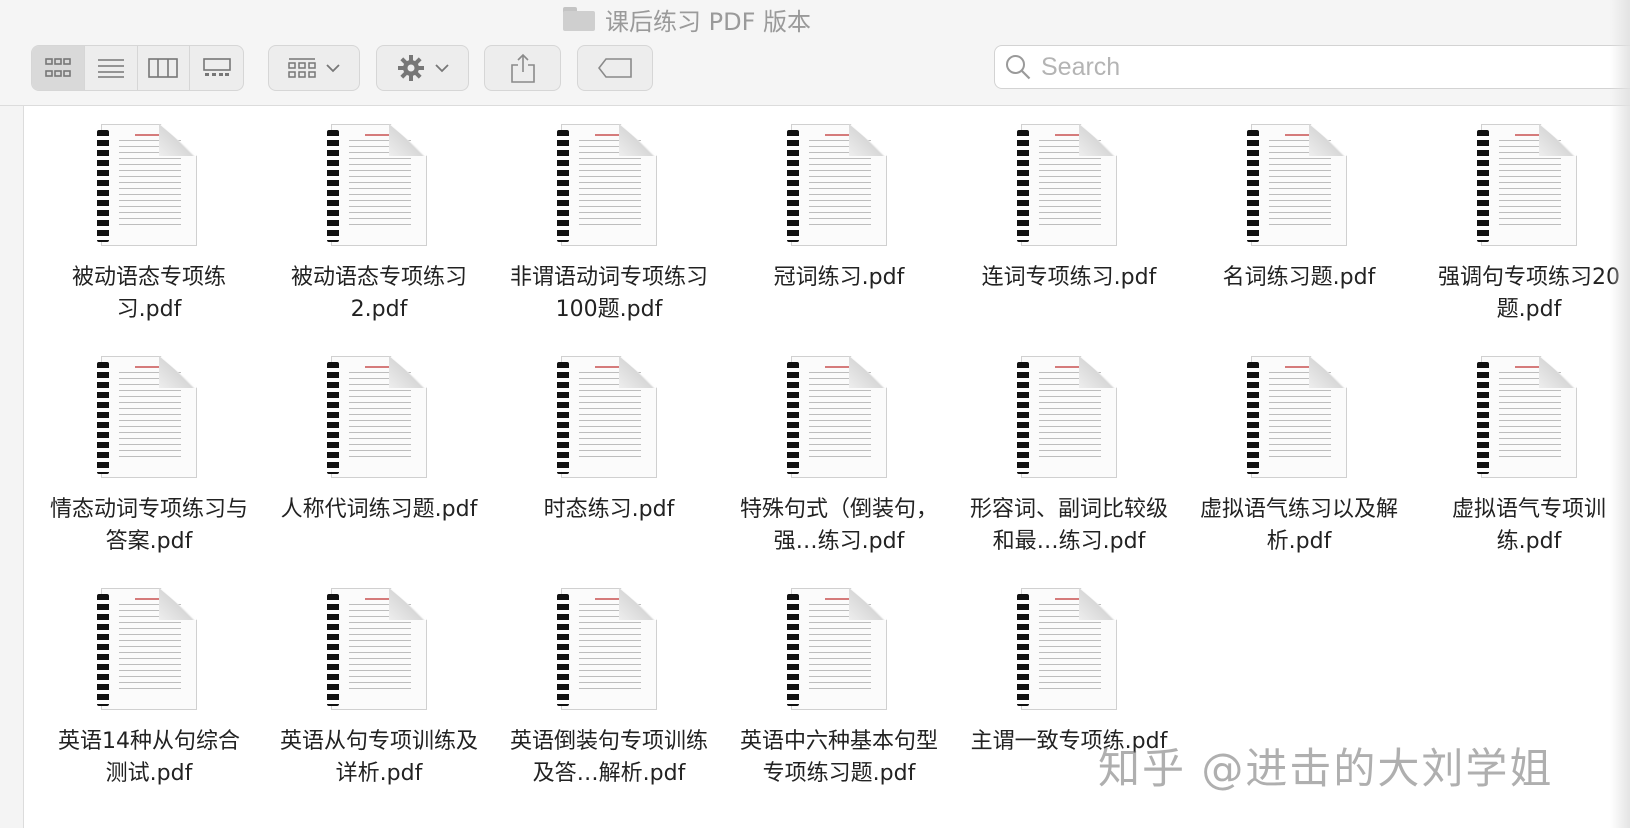 This screenshot has width=1630, height=828. Describe the element at coordinates (148, 293) in the screenshot. I see `file-name-label: 被动语态专项练习.pdf` at that location.